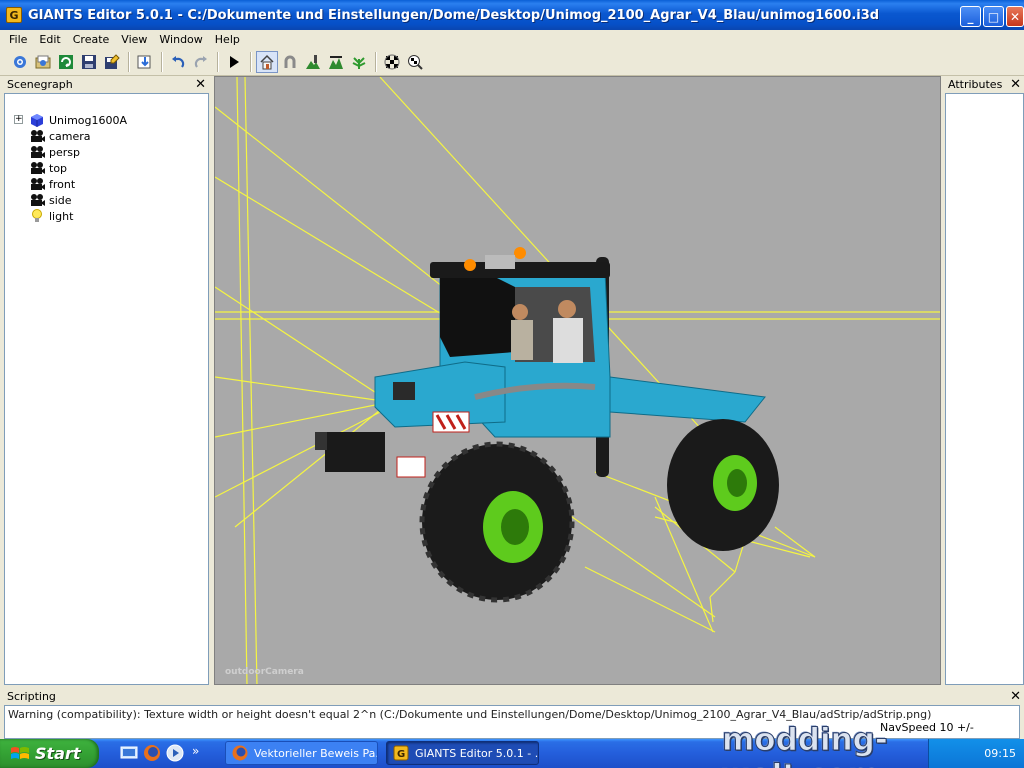 The width and height of the screenshot is (1024, 768). What do you see at coordinates (40, 84) in the screenshot?
I see `scenegraph-title: Scenegraph` at bounding box center [40, 84].